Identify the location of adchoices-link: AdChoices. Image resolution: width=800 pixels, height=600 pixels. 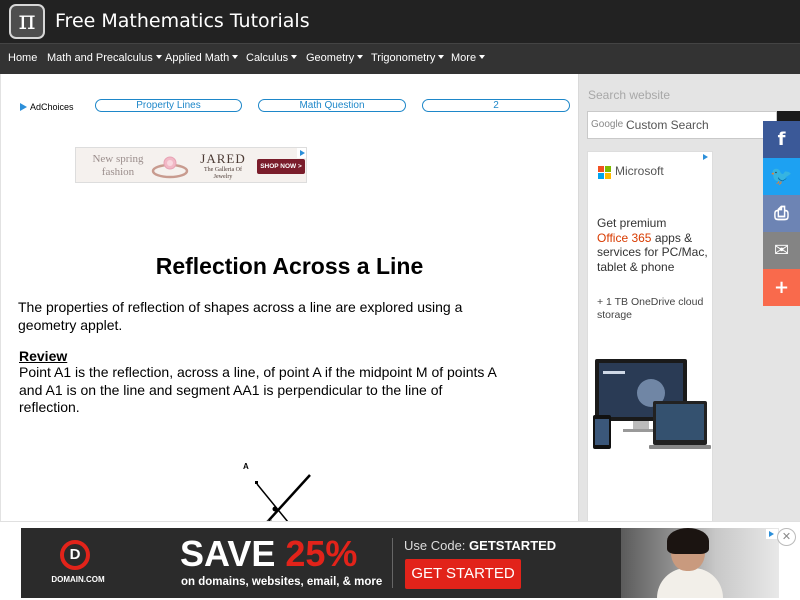
(47, 107).